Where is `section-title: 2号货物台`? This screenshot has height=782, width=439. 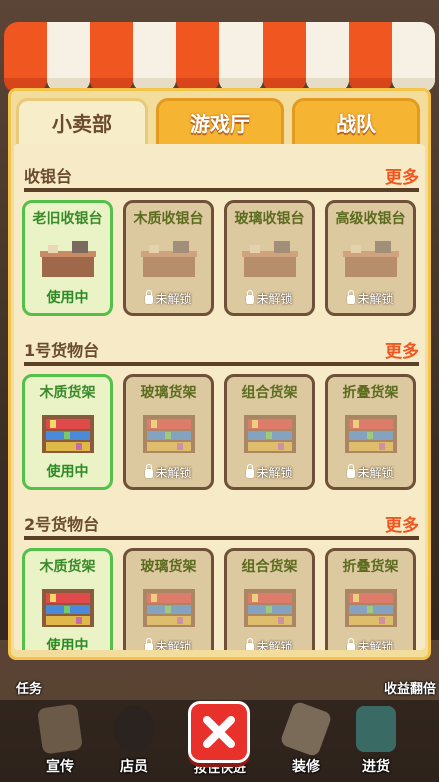
section-title: 2号货物台 is located at coordinates (62, 524).